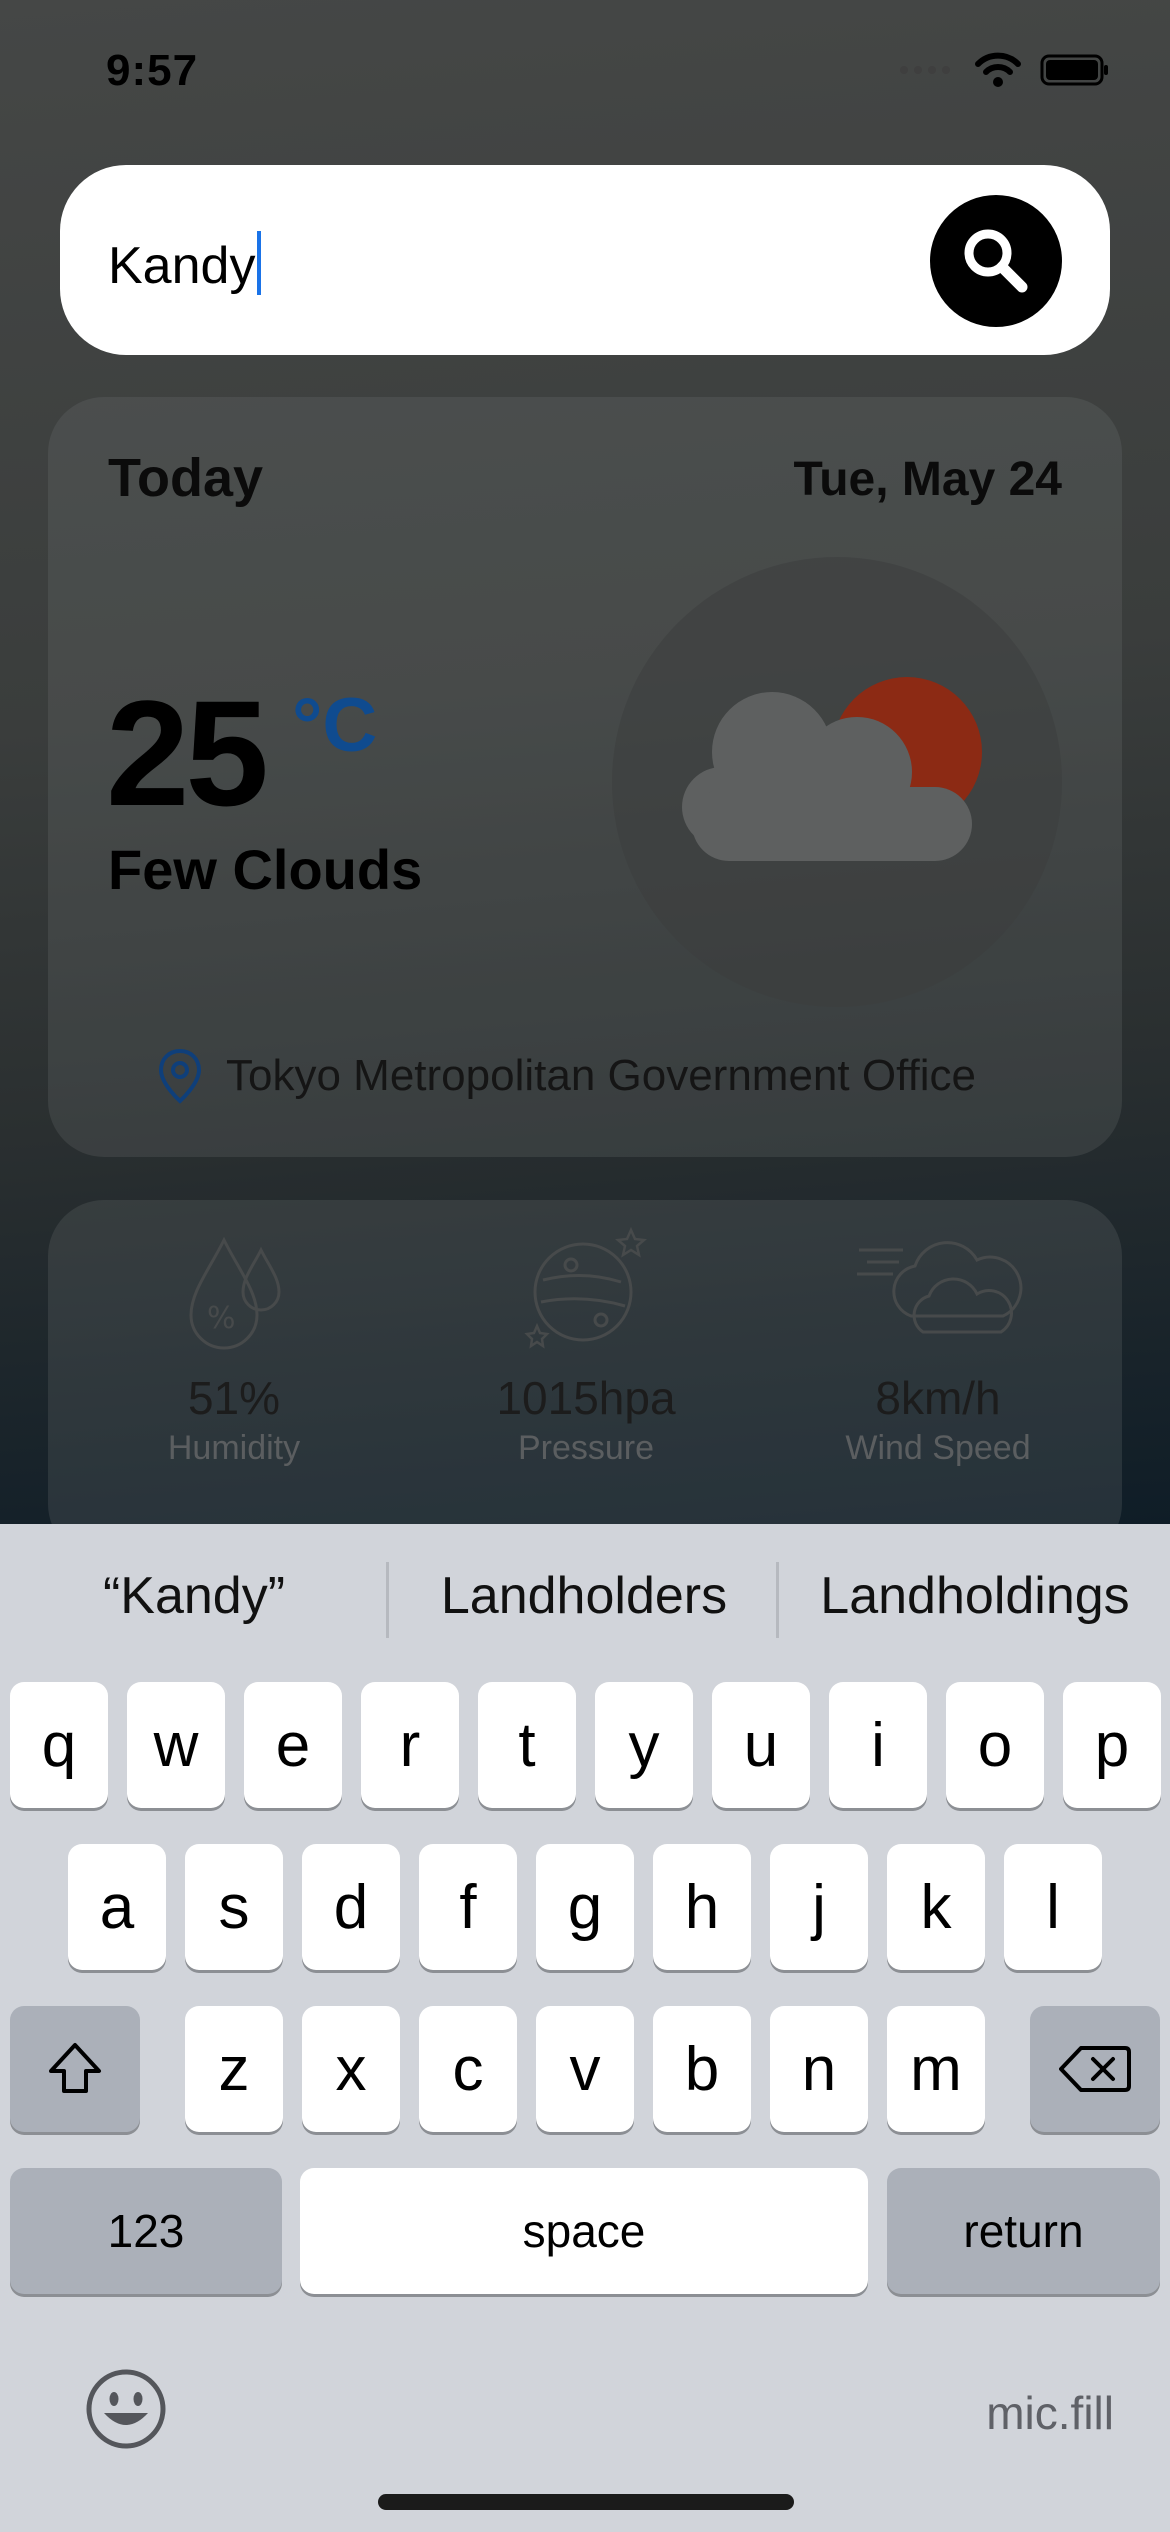 This screenshot has width=1170, height=2532. Describe the element at coordinates (186, 478) in the screenshot. I see `today-label: Today` at that location.